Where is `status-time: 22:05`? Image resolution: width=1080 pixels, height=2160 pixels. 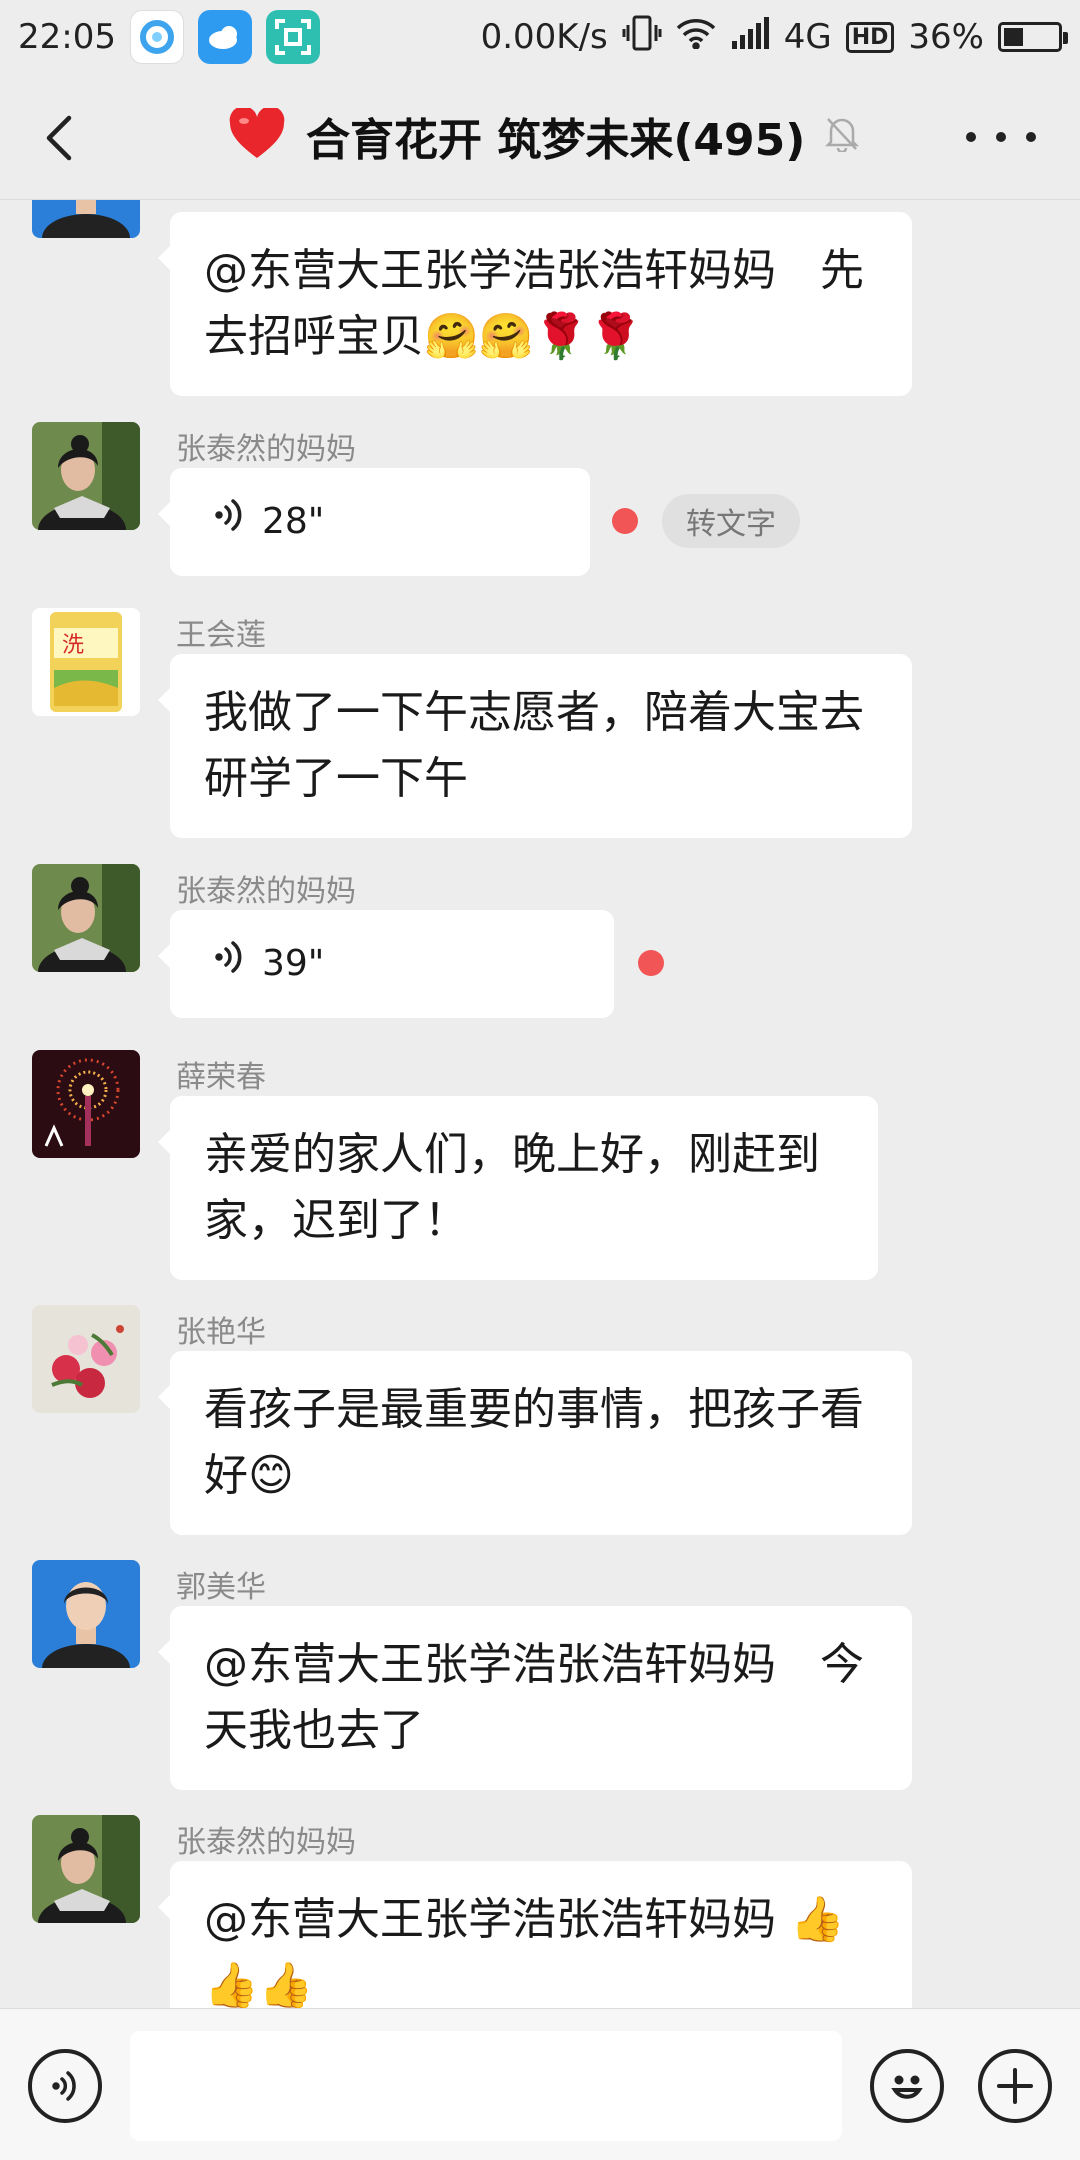 status-time: 22:05 is located at coordinates (67, 37).